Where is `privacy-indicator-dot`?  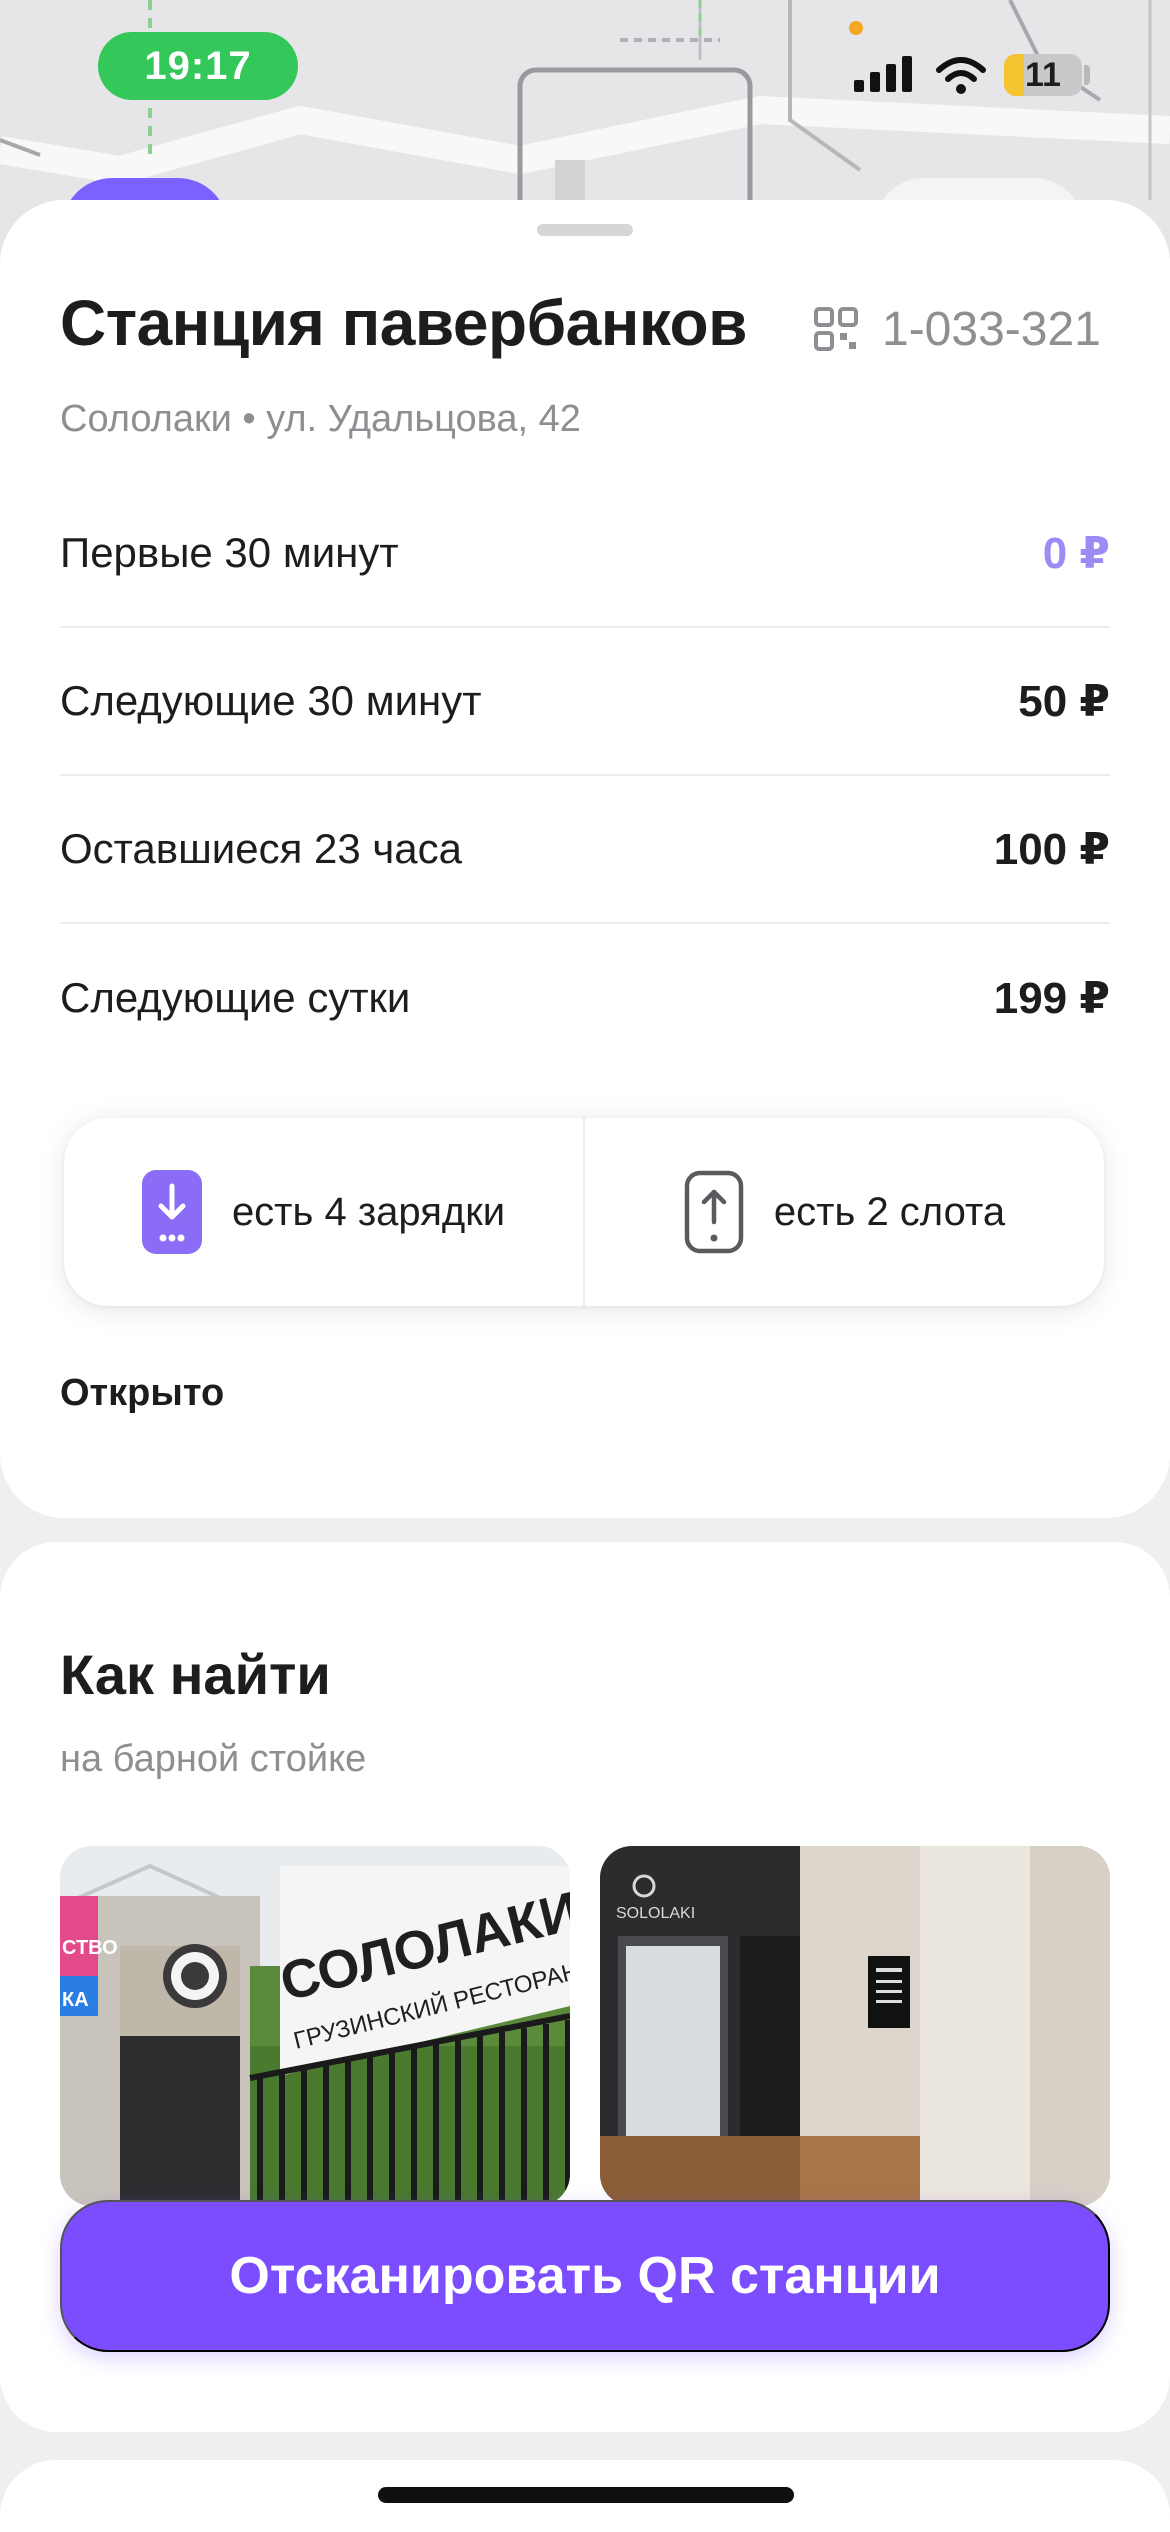
privacy-indicator-dot is located at coordinates (856, 28).